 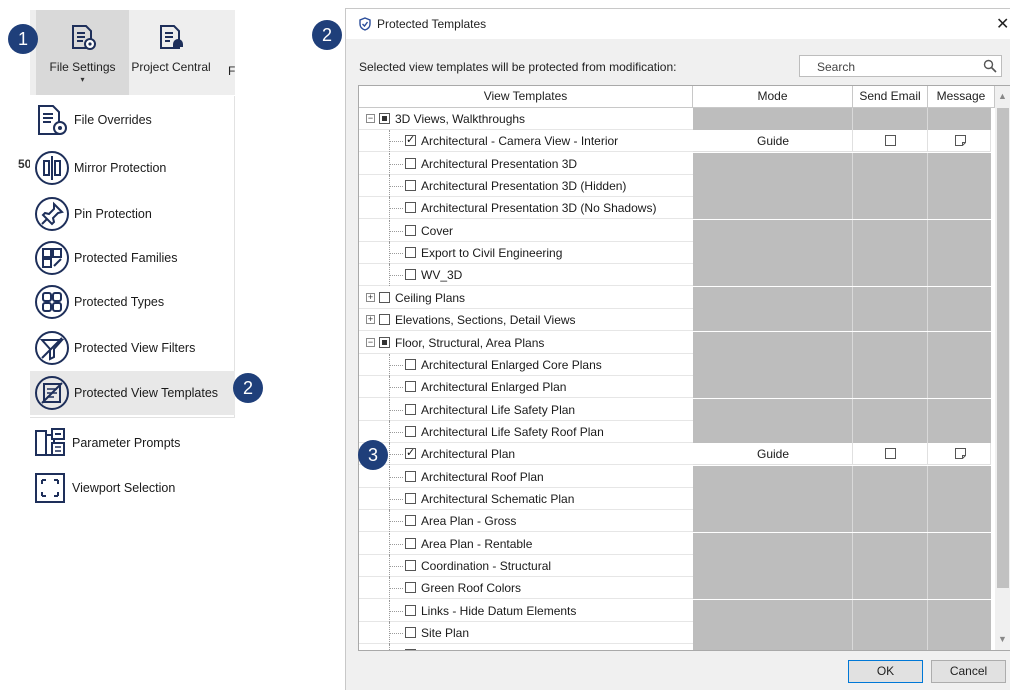 I want to click on row-name-cell: Site Plan, so click(x=526, y=633).